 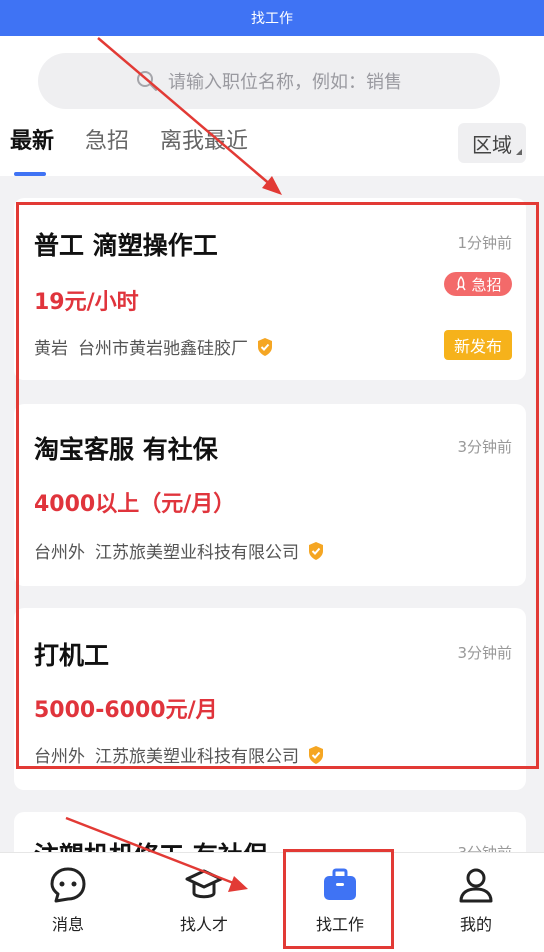 What do you see at coordinates (72, 655) in the screenshot?
I see `job-title: 打机工` at bounding box center [72, 655].